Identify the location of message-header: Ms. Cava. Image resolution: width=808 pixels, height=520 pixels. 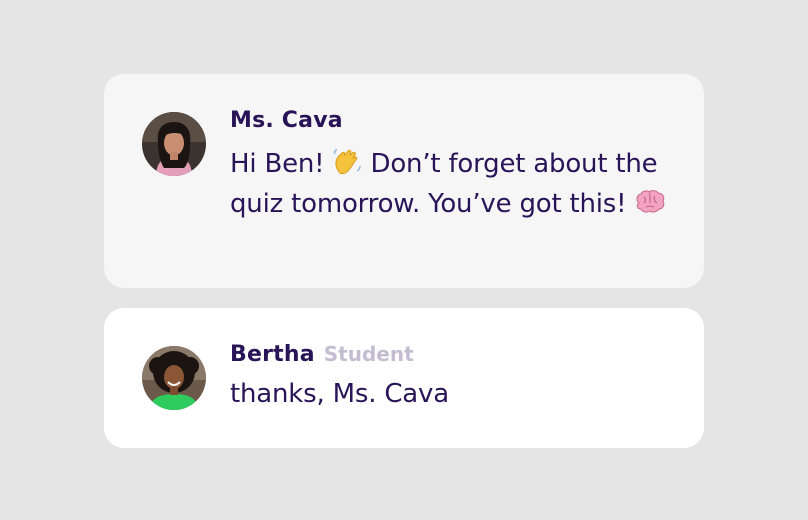
(452, 122).